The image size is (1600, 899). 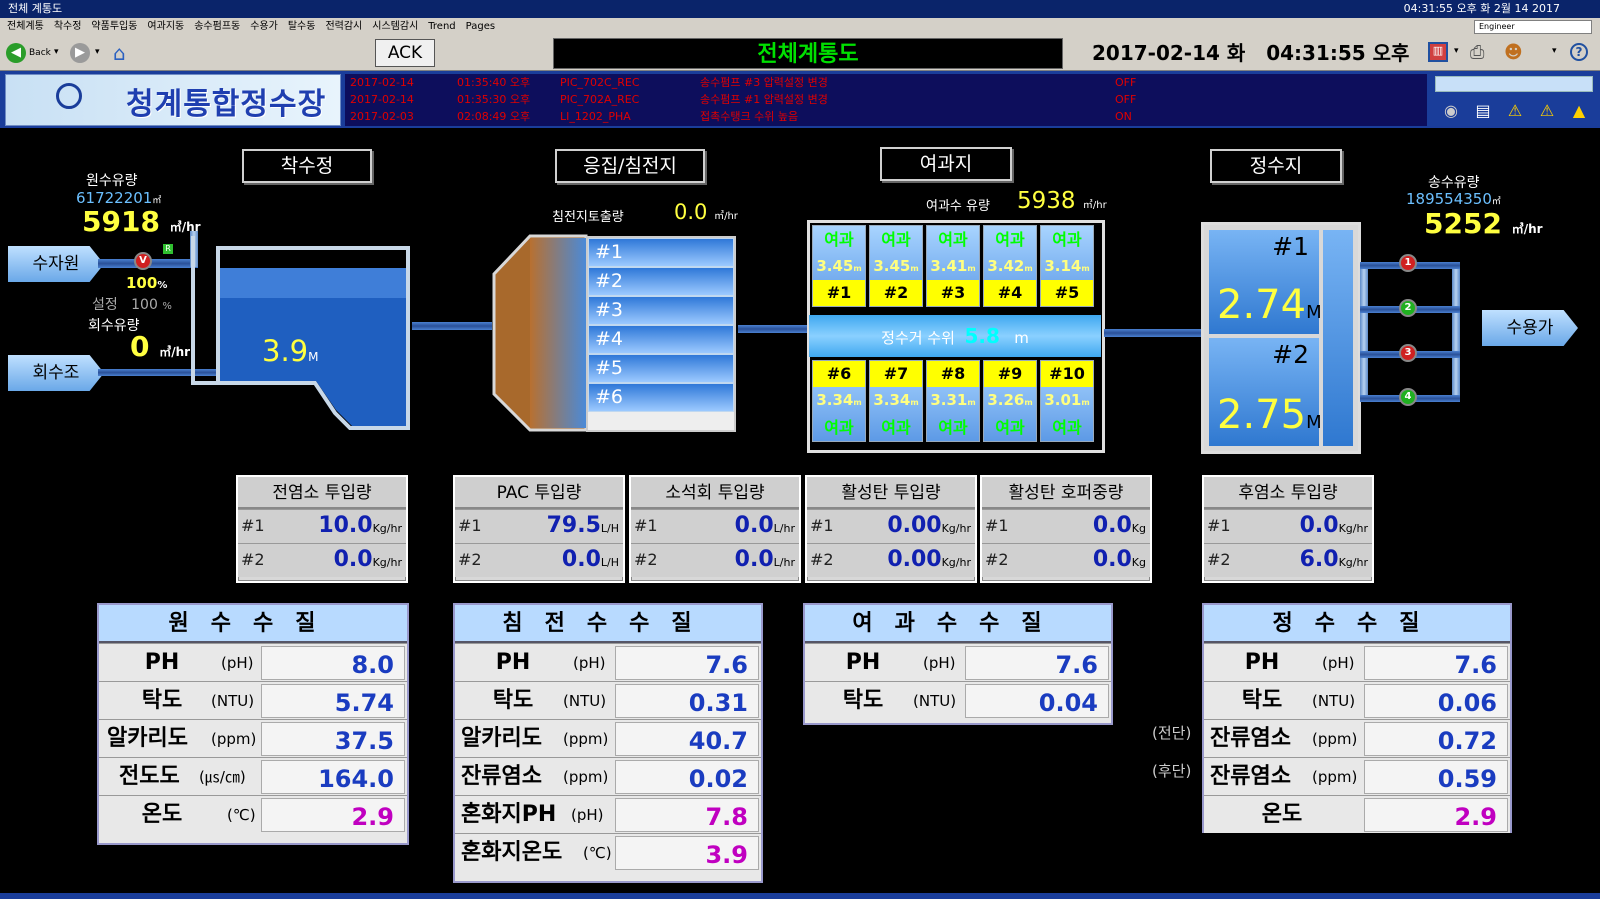 What do you see at coordinates (1276, 166) in the screenshot?
I see `section-clearwell: 정수지` at bounding box center [1276, 166].